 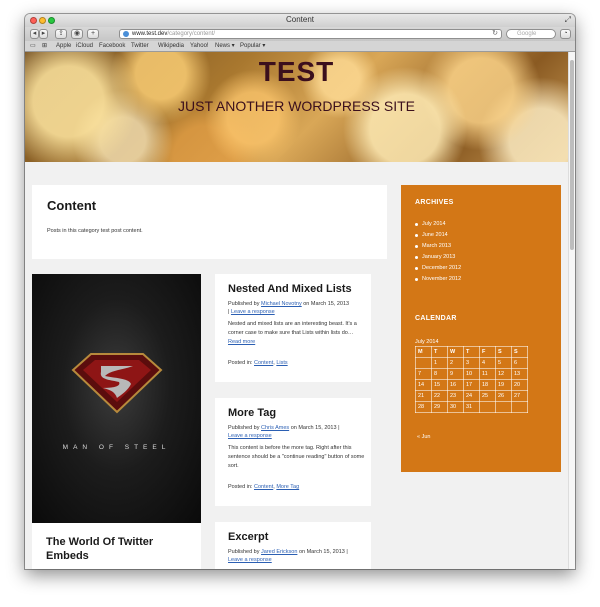 What do you see at coordinates (112, 46) in the screenshot?
I see `bookmark-facebook: Facebook` at bounding box center [112, 46].